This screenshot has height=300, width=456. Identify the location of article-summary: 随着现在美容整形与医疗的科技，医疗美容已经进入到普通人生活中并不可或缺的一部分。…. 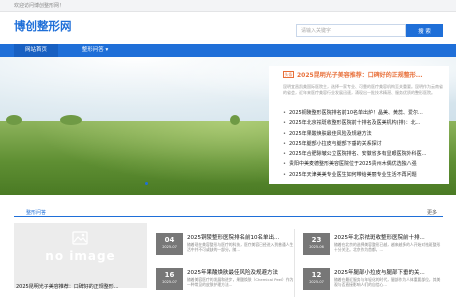
(240, 247).